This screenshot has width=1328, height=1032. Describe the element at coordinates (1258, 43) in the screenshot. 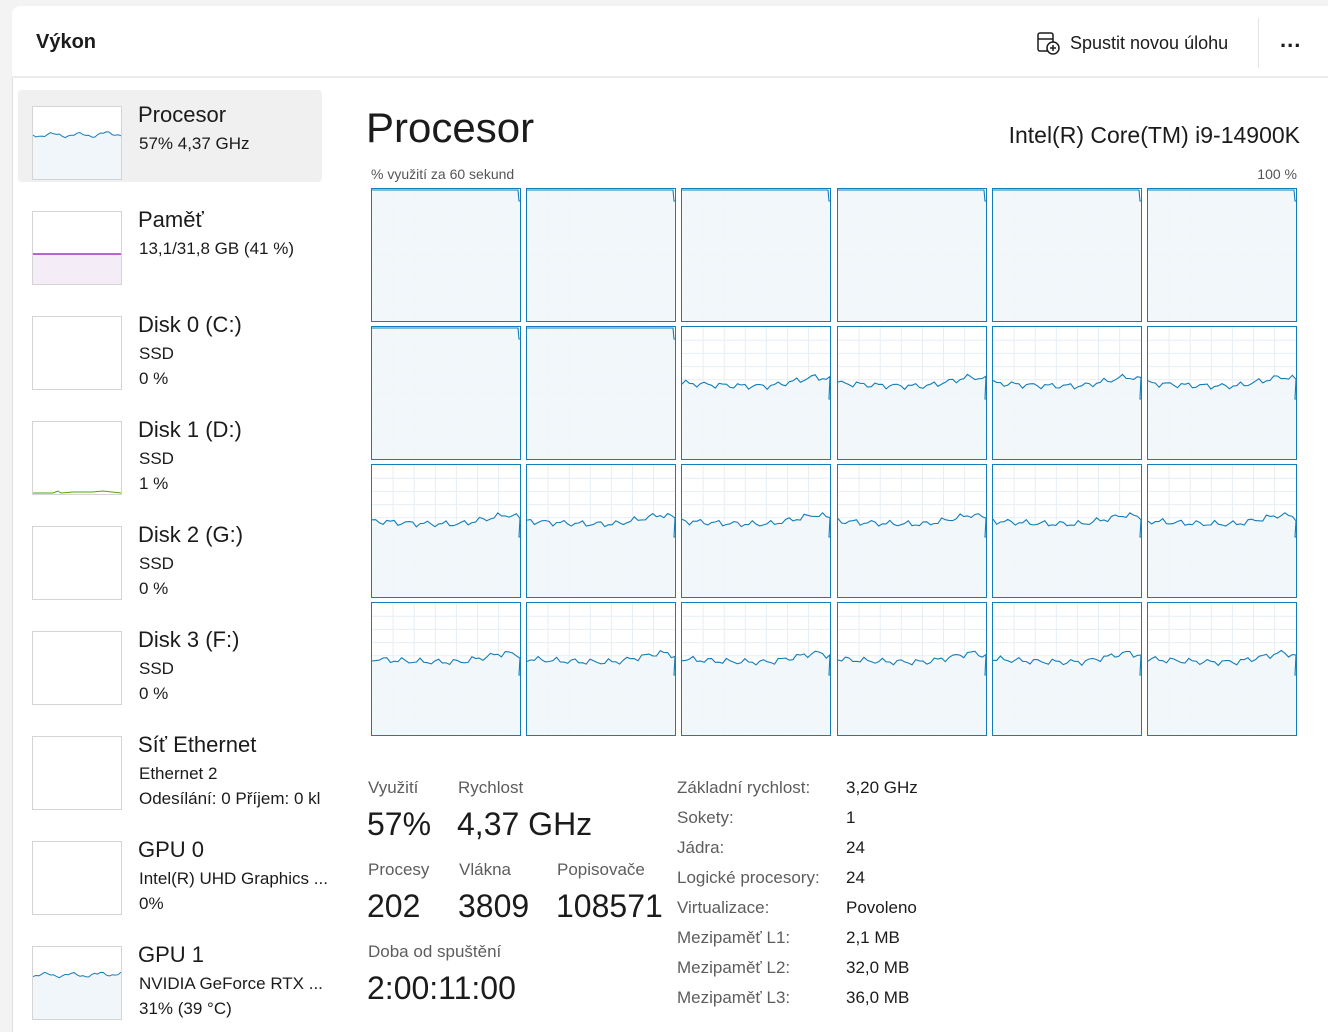

I see `header-divider` at that location.